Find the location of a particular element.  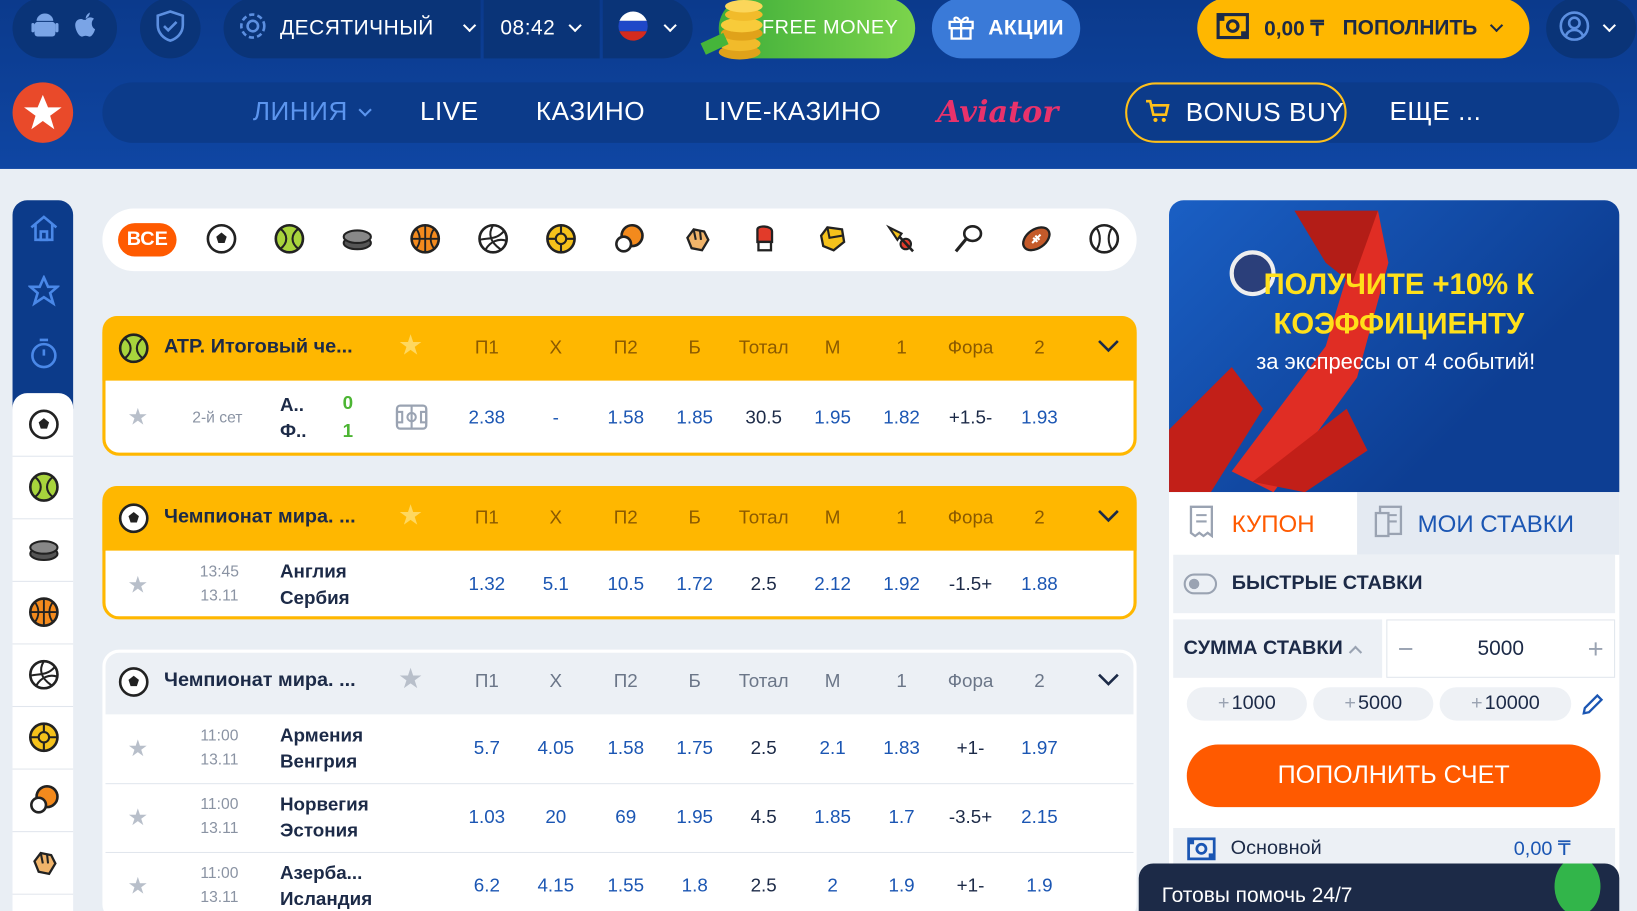

football-icon is located at coordinates (43, 427).